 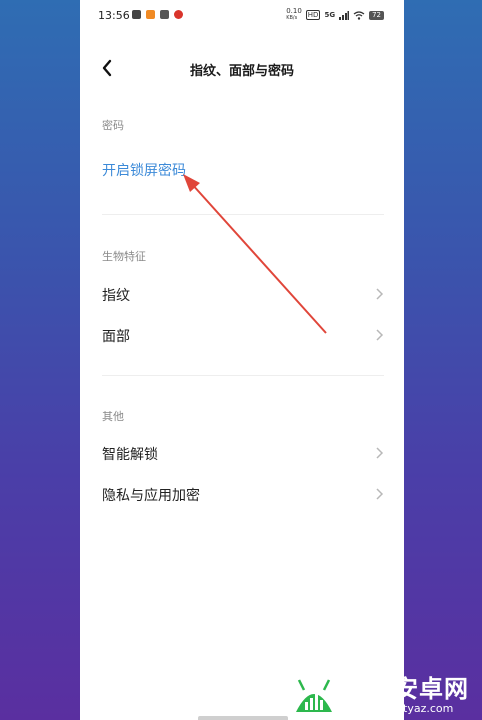 What do you see at coordinates (314, 695) in the screenshot?
I see `android-logo-icon` at bounding box center [314, 695].